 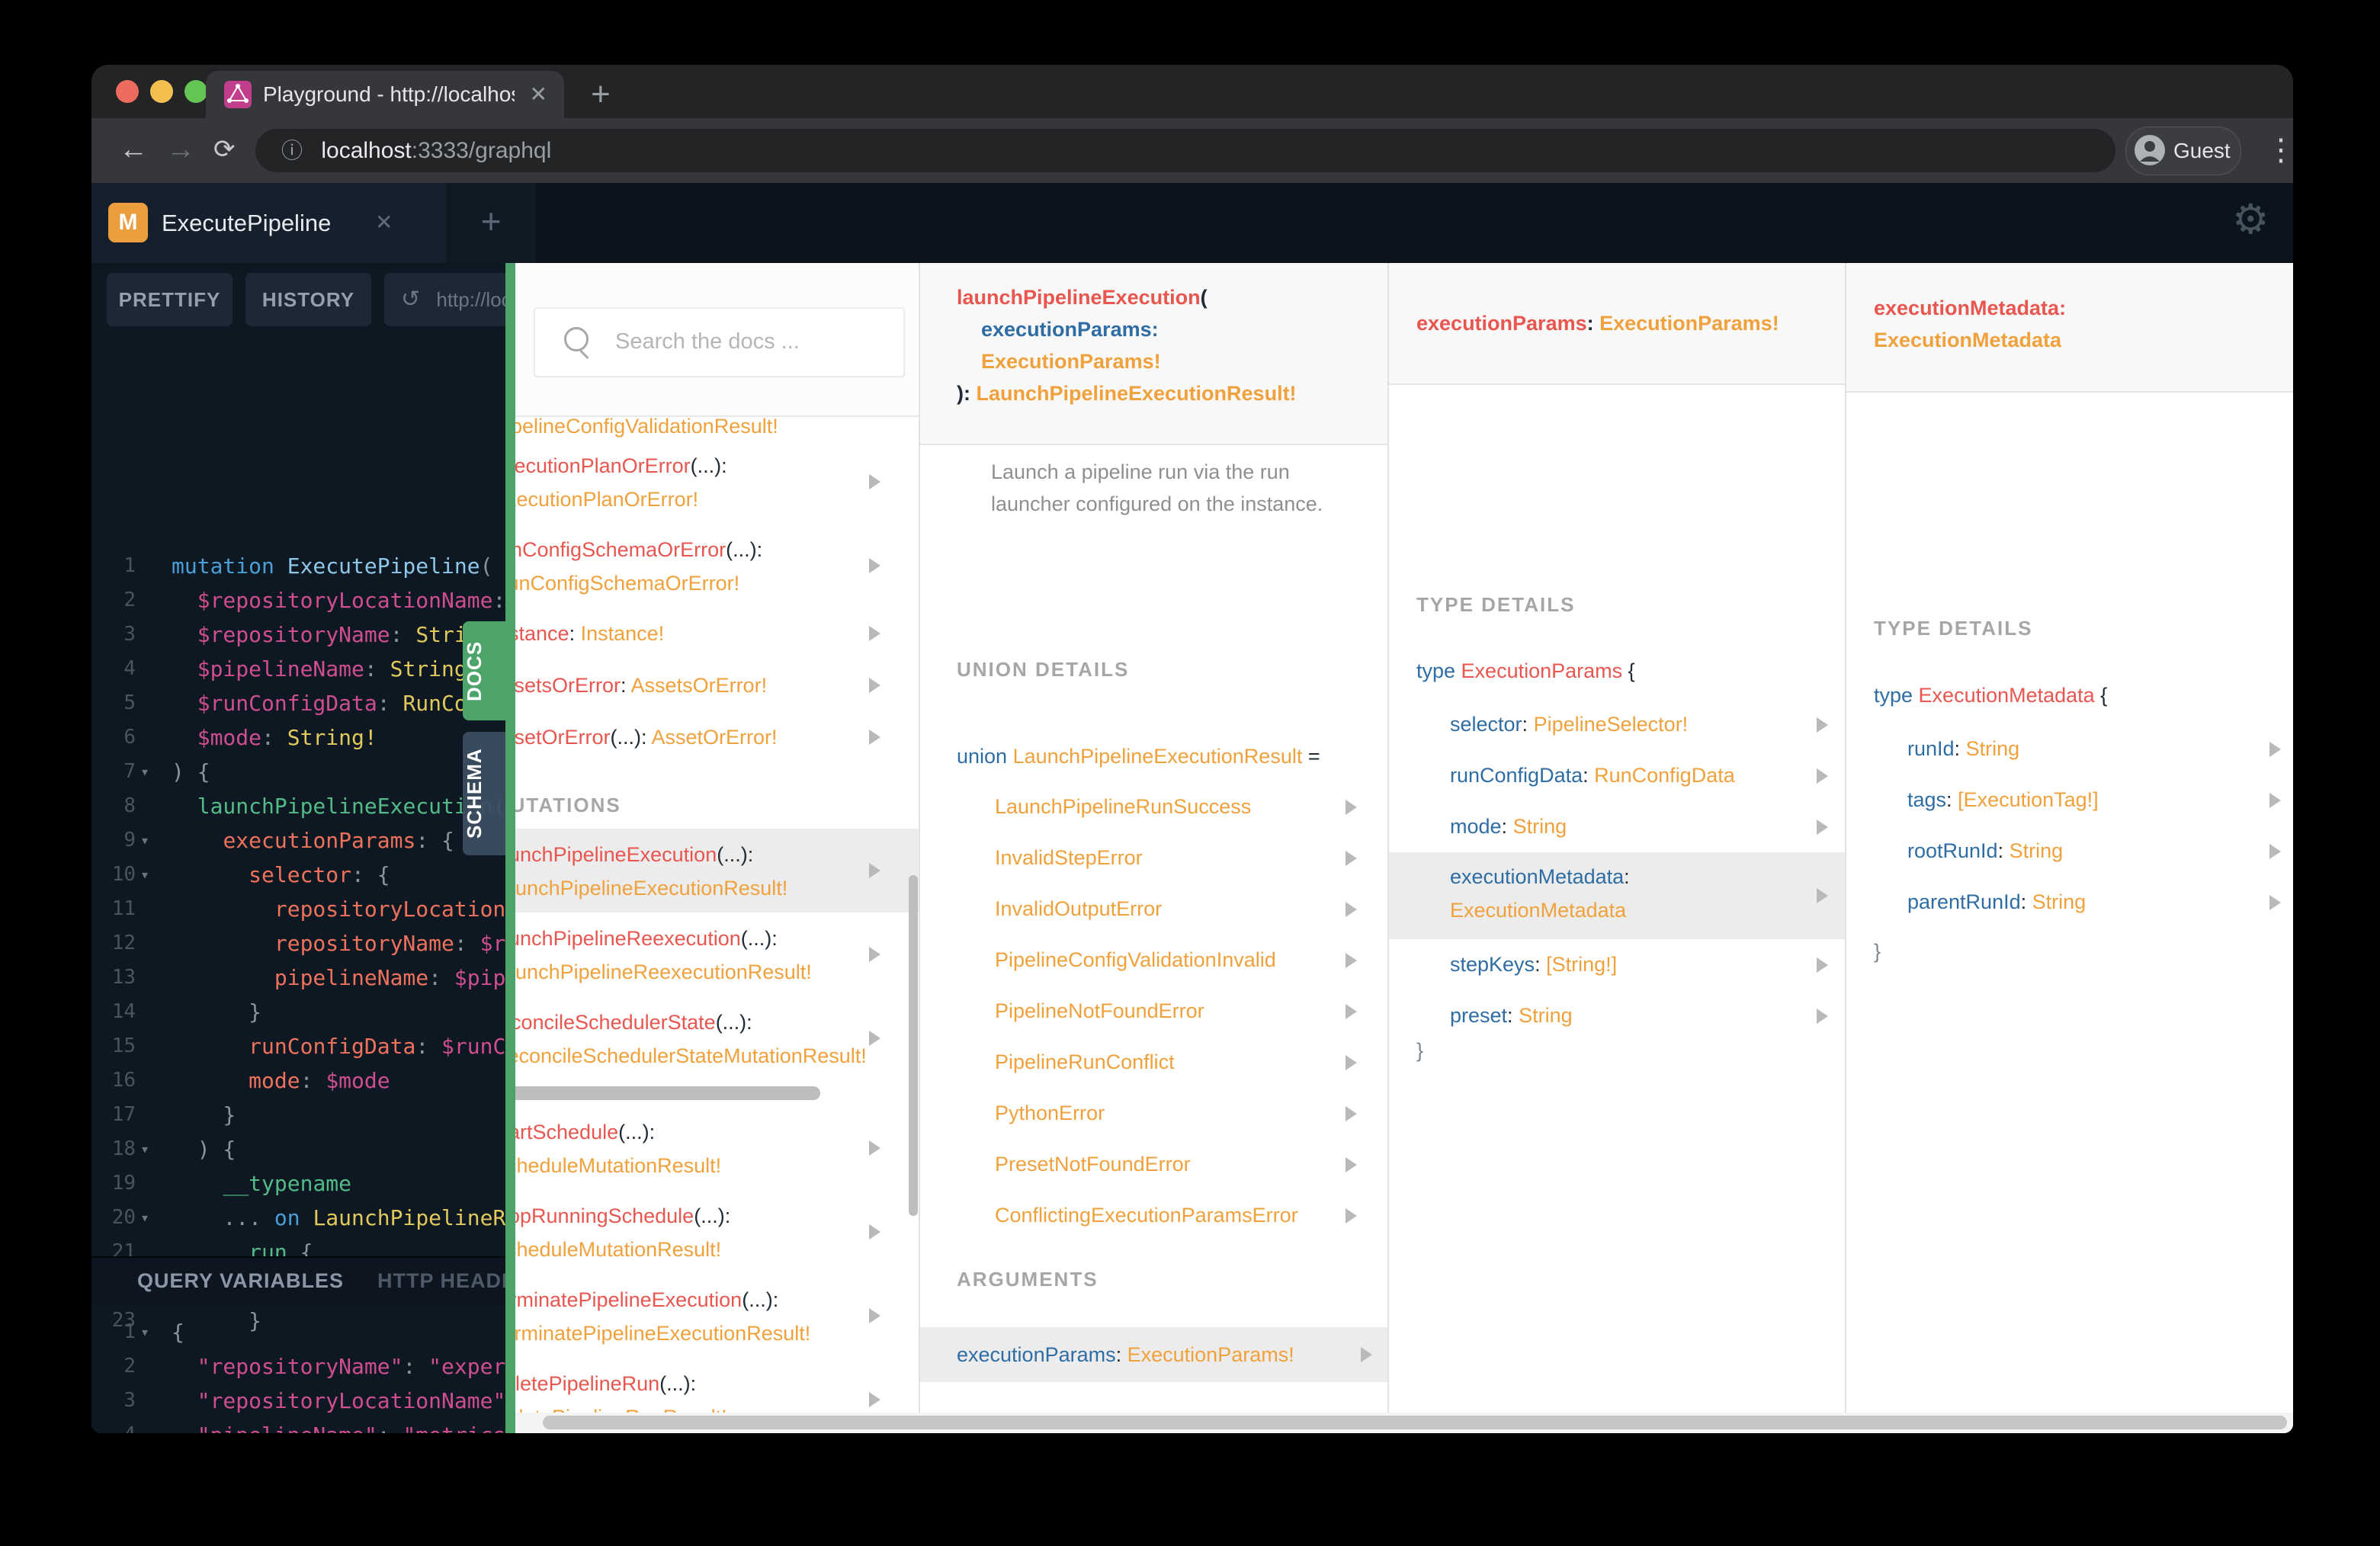 I want to click on close-window-button, so click(x=127, y=91).